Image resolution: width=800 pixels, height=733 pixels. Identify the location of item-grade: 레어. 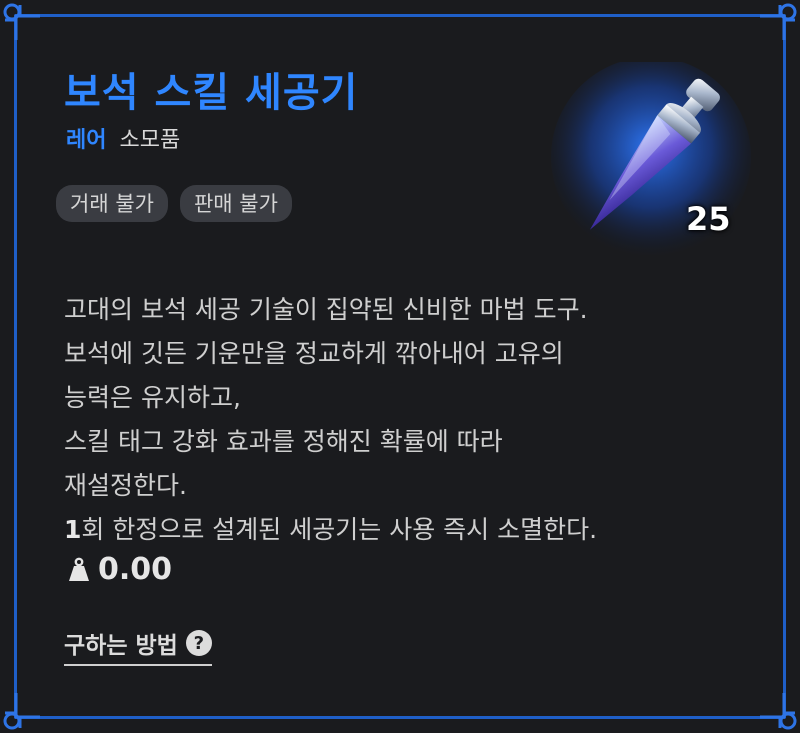
(86, 140).